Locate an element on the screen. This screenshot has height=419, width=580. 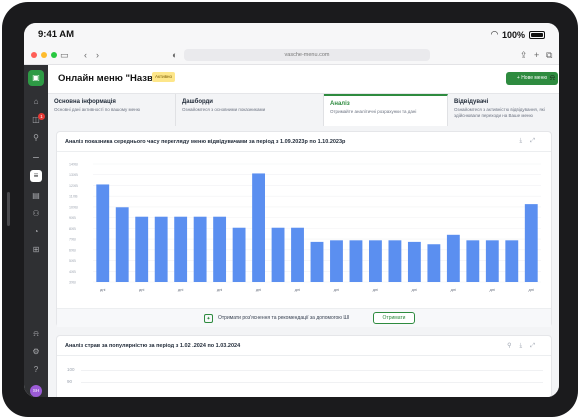
side-button is located at coordinates (8, 209).